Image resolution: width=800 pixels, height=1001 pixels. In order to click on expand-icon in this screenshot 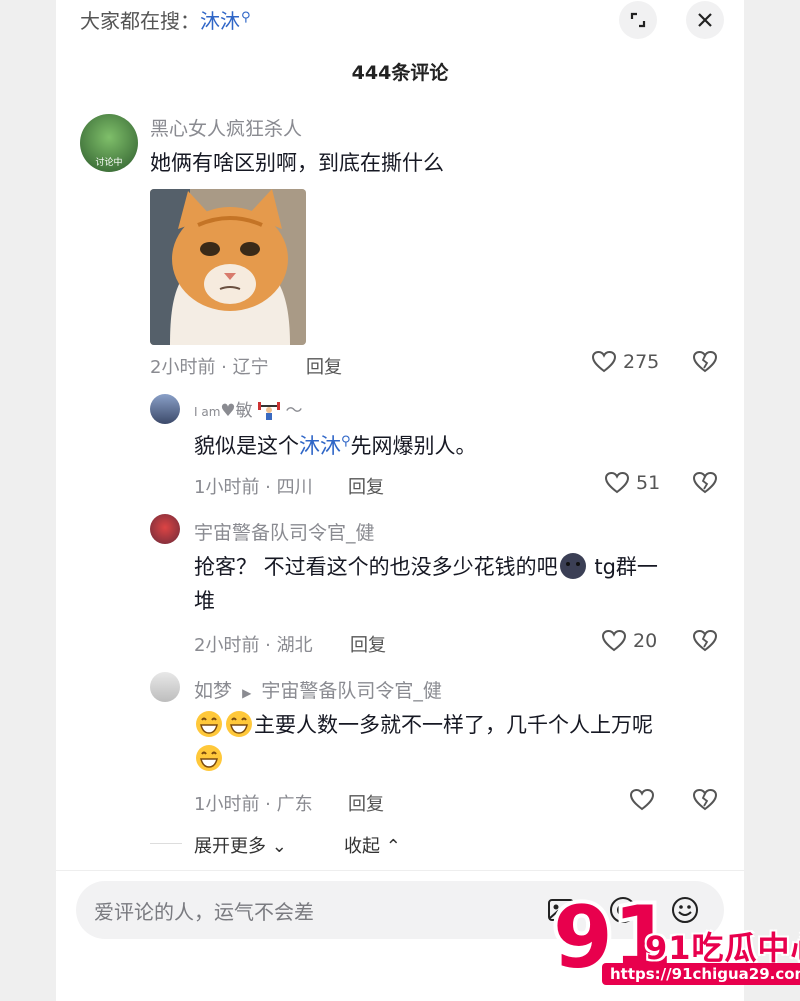, I will do `click(638, 20)`.